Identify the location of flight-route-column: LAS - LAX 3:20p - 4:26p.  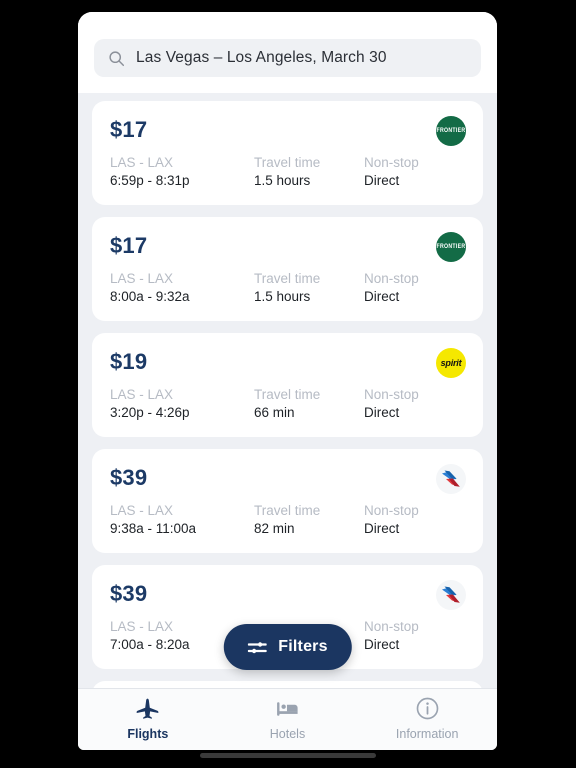
(182, 403).